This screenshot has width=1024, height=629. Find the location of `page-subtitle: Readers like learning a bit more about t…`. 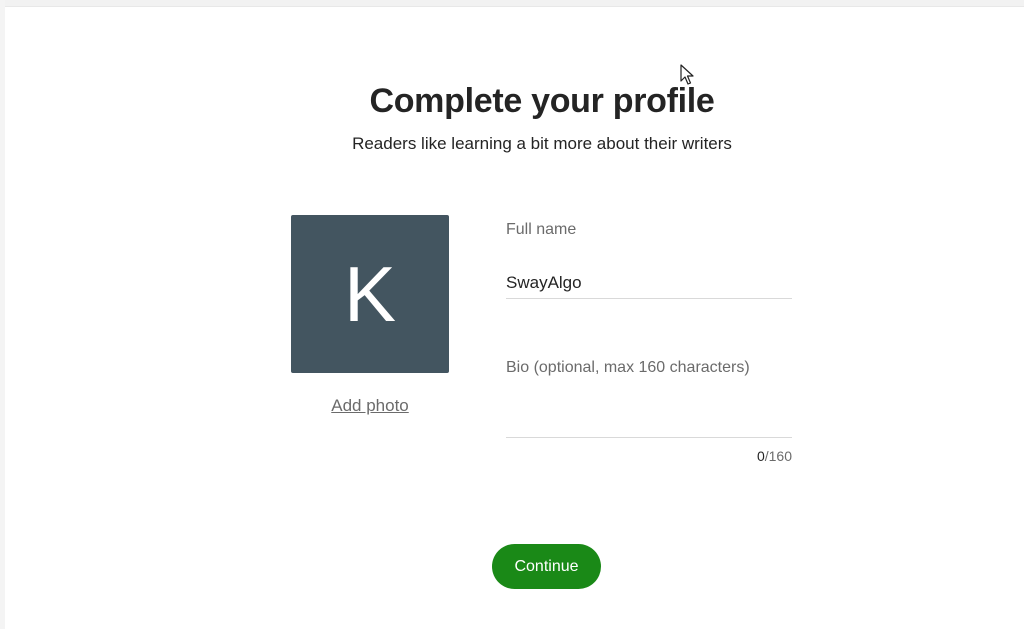

page-subtitle: Readers like learning a bit more about t… is located at coordinates (542, 143).